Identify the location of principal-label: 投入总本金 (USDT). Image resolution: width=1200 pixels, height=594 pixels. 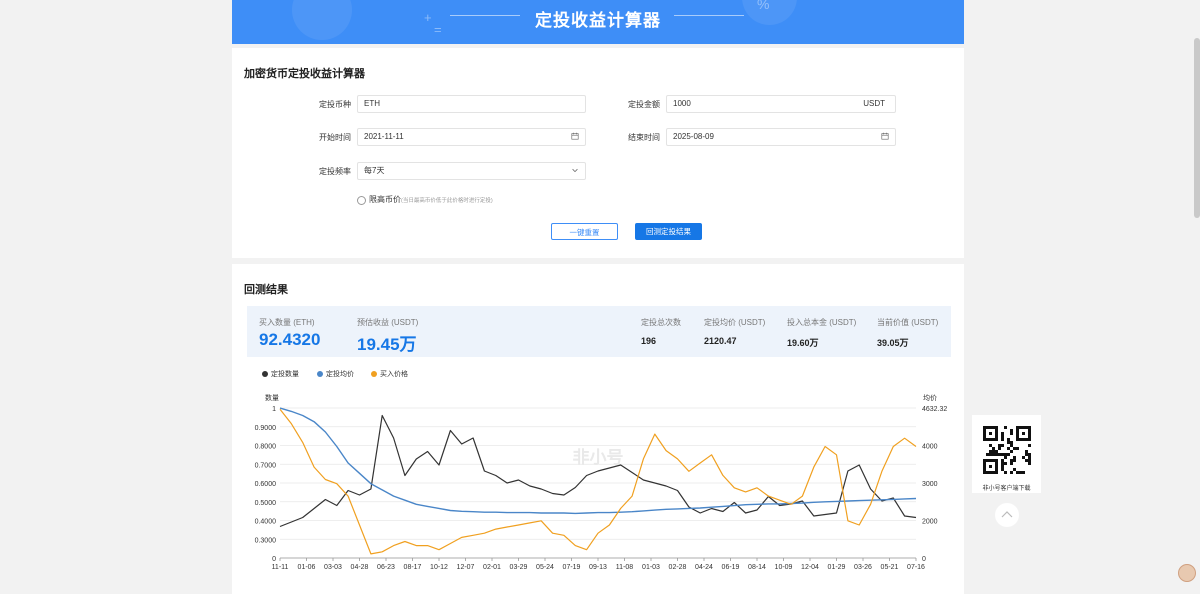
(822, 322).